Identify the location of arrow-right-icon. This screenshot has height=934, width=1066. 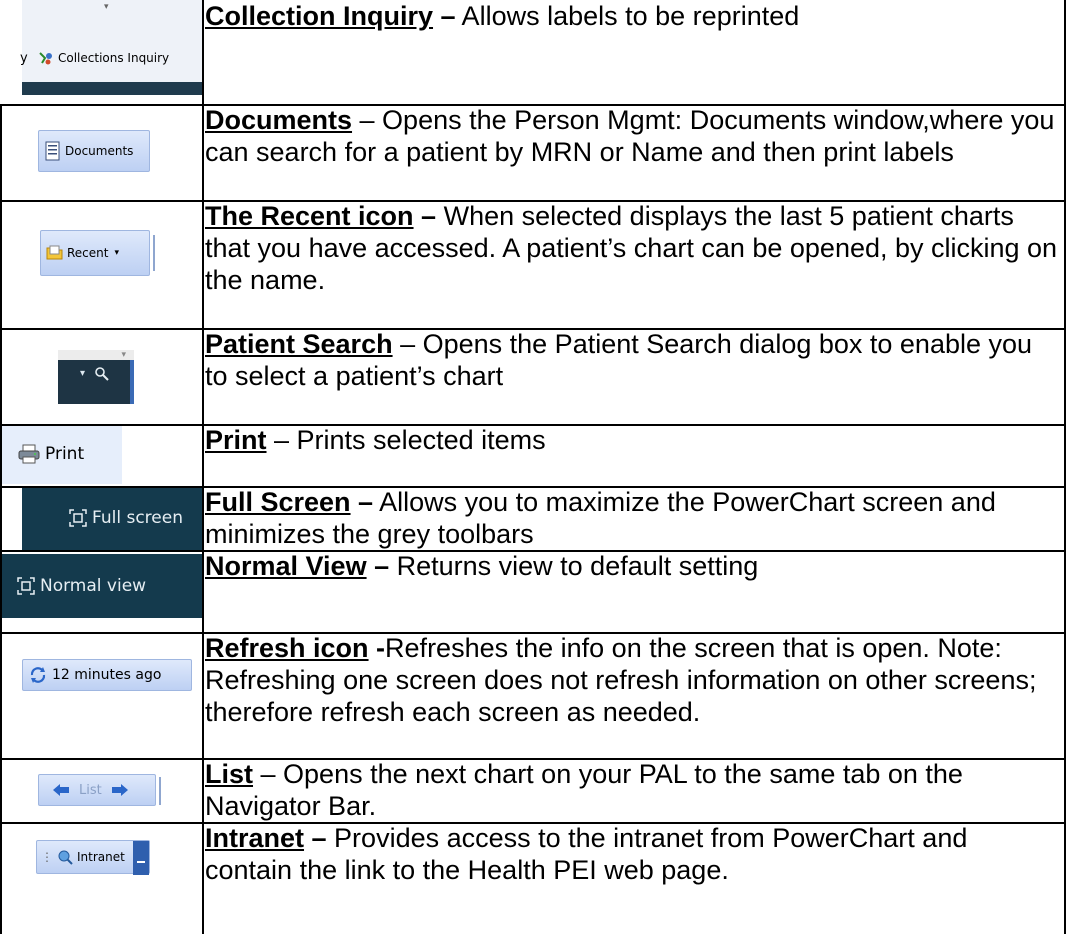
(119, 790).